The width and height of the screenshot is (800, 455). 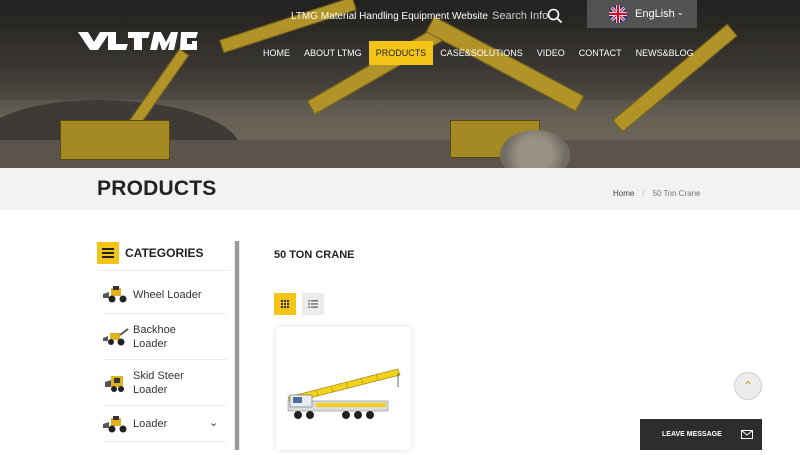 I want to click on backhoe-loader-thumbnail, so click(x=116, y=337).